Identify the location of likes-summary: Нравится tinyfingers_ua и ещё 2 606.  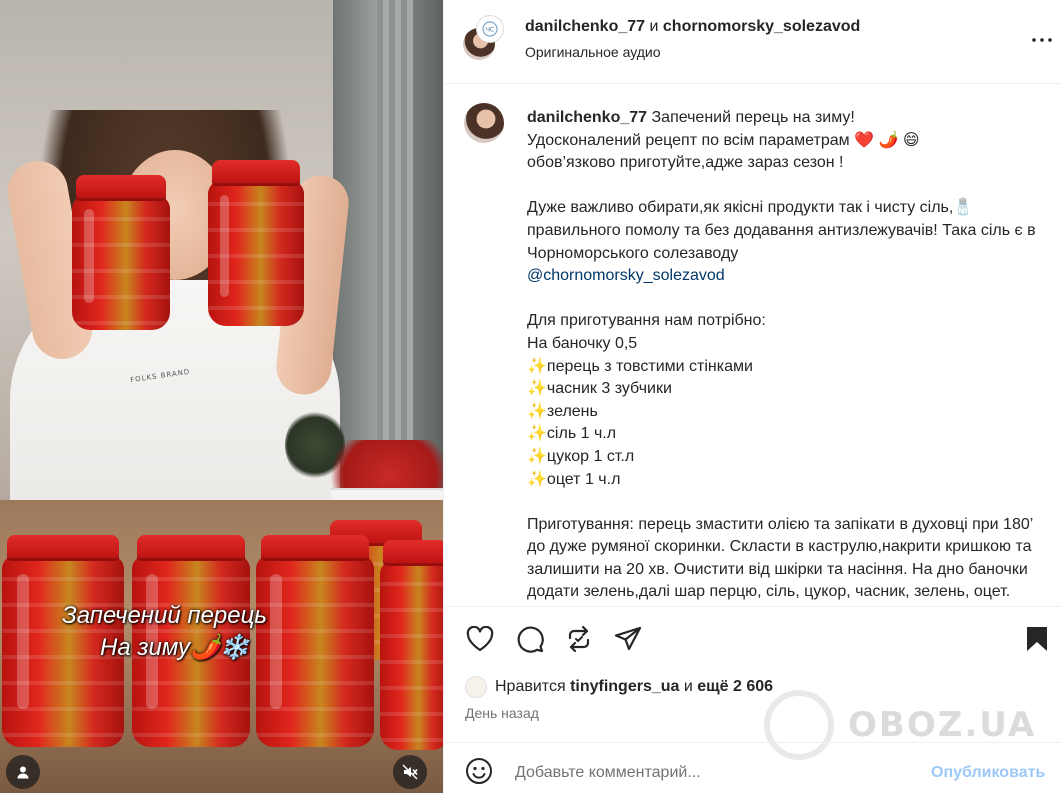
(619, 687).